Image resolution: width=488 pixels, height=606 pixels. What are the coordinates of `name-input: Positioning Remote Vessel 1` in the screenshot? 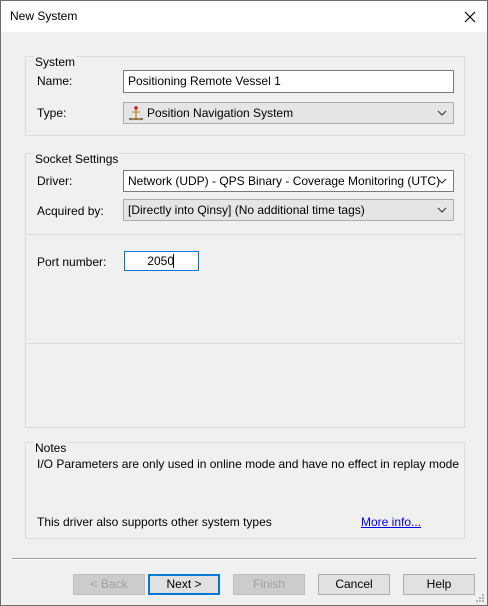 It's located at (288, 81).